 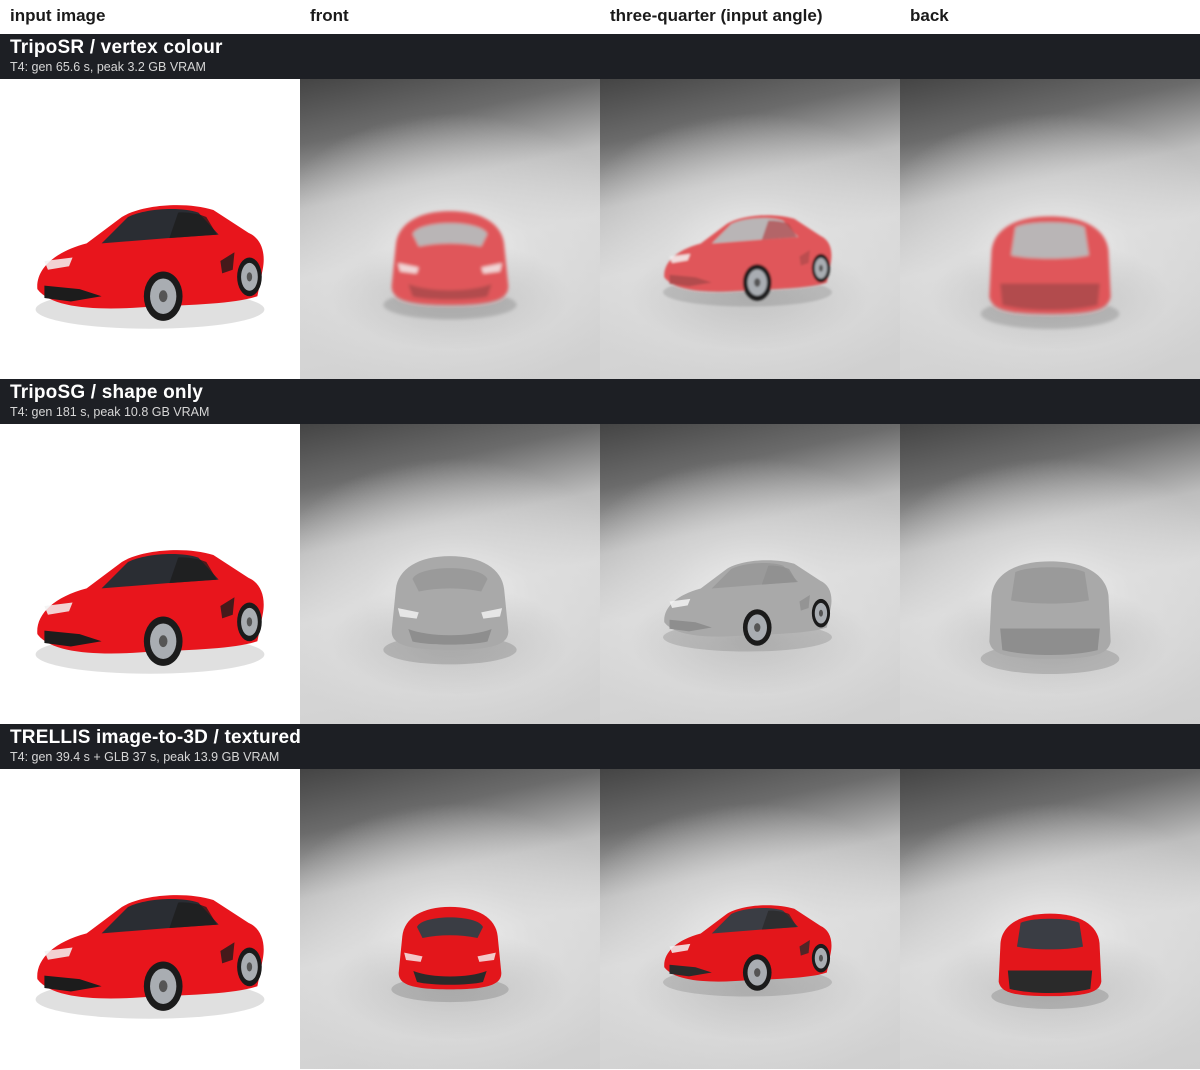 What do you see at coordinates (116, 47) in the screenshot?
I see `section-title: TripoSR / vertex colour` at bounding box center [116, 47].